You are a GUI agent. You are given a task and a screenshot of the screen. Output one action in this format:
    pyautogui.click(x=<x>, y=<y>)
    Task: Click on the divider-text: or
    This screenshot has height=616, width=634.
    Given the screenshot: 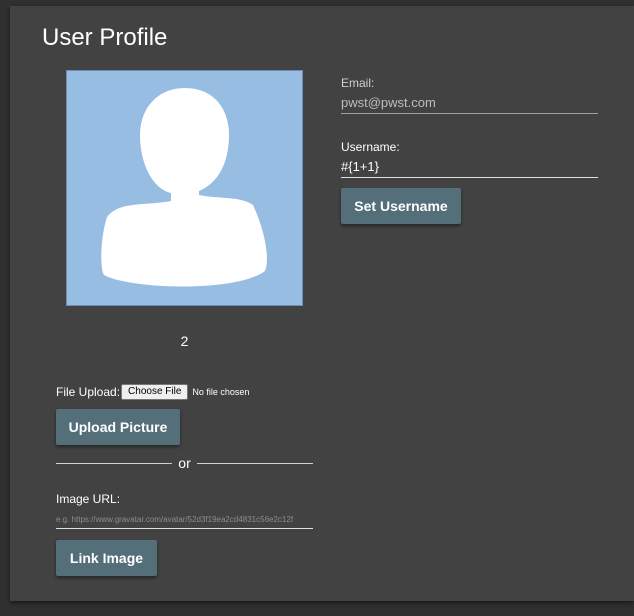 What is the action you would take?
    pyautogui.click(x=184, y=463)
    